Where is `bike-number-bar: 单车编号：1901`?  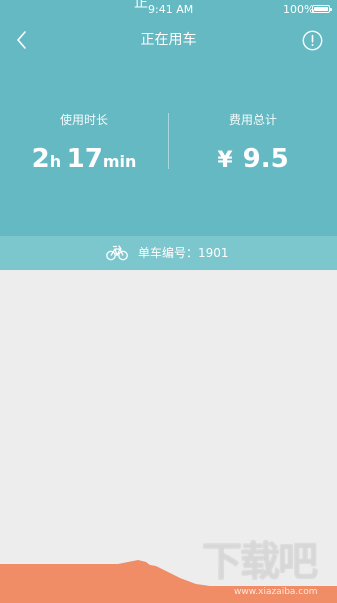 bike-number-bar: 单车编号：1901 is located at coordinates (168, 253).